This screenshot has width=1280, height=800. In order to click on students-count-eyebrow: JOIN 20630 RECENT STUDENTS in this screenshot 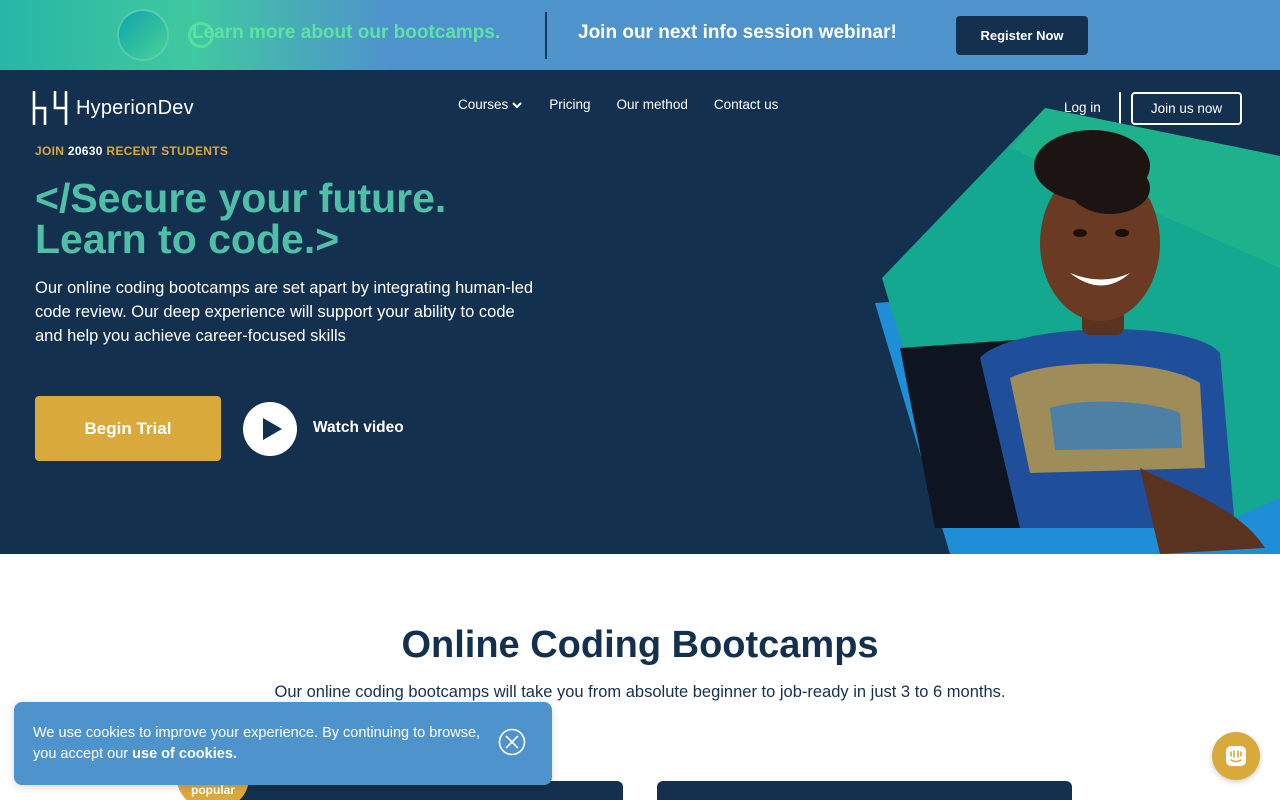, I will do `click(131, 151)`.